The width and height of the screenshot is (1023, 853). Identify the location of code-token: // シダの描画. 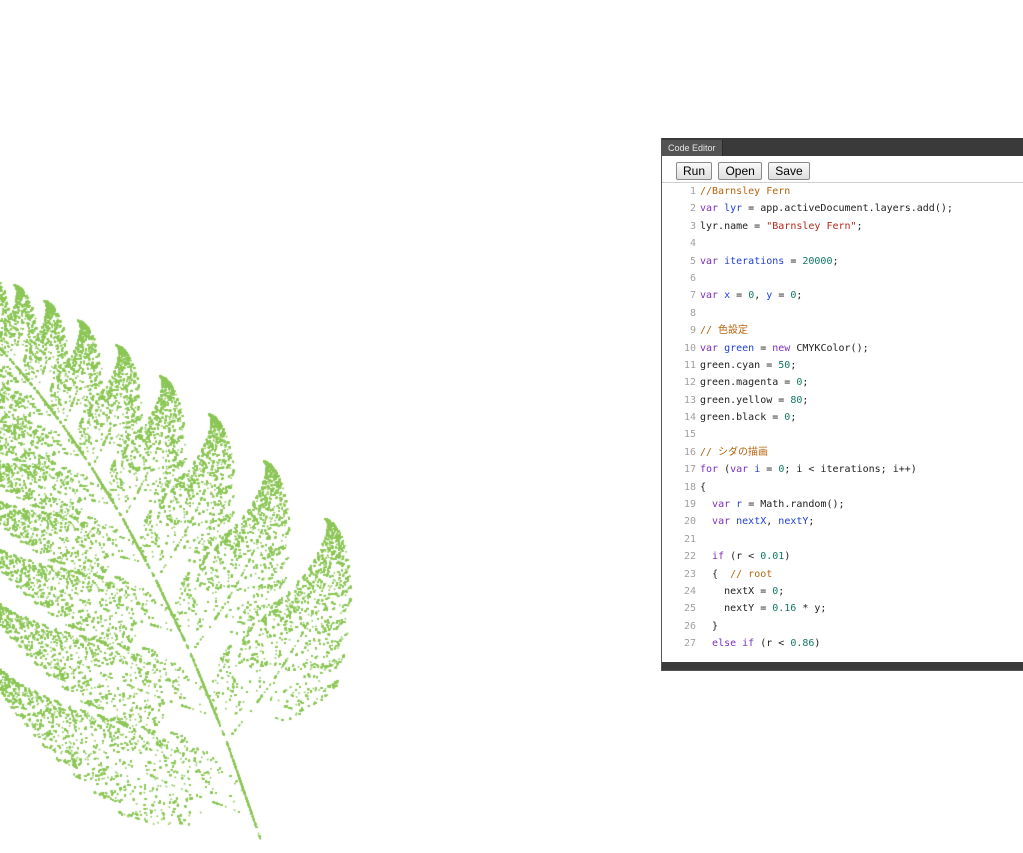
(734, 452).